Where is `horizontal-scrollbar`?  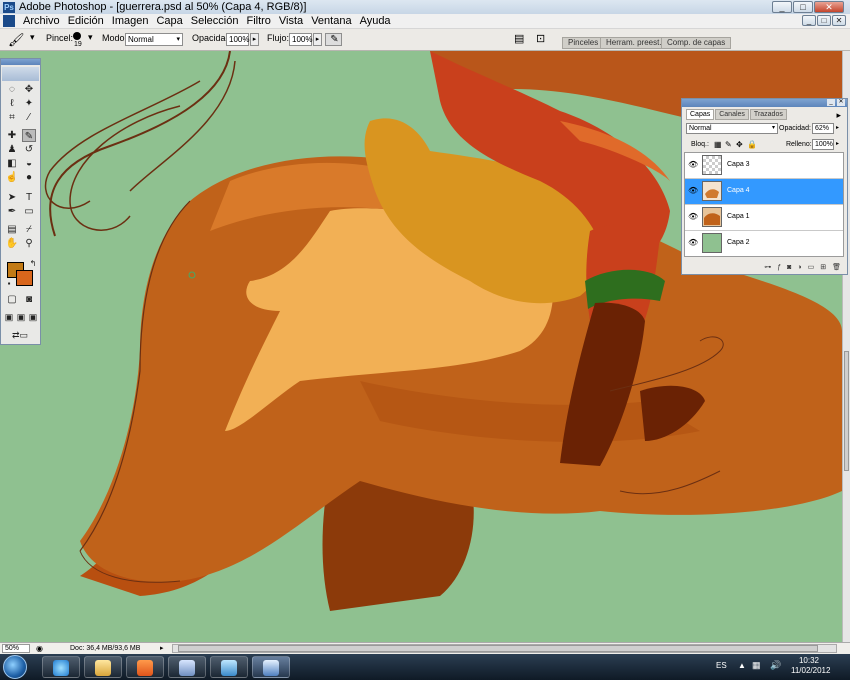 horizontal-scrollbar is located at coordinates (504, 648).